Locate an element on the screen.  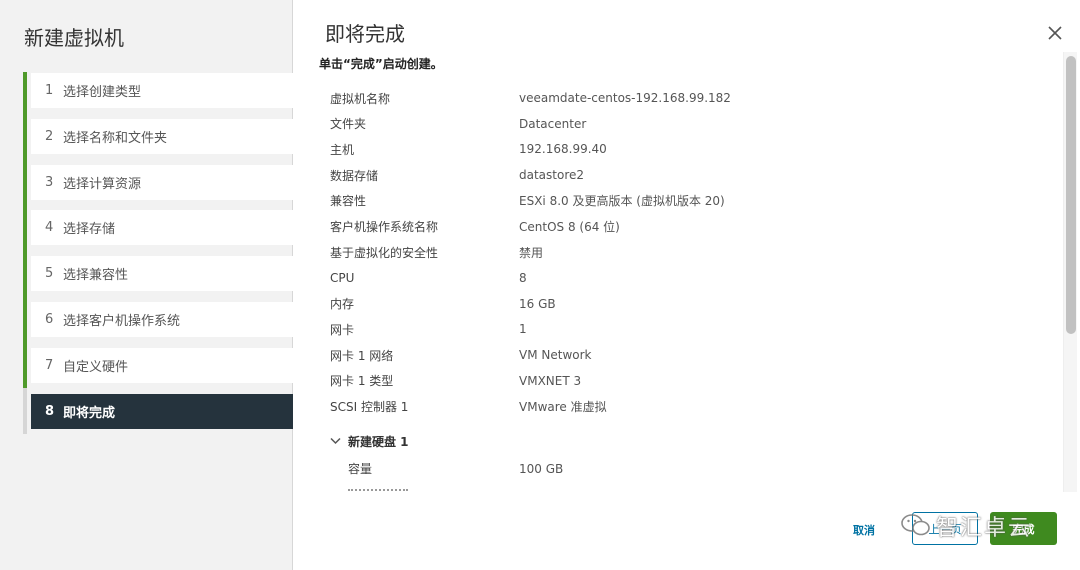
back-button: 上一页 is located at coordinates (945, 528).